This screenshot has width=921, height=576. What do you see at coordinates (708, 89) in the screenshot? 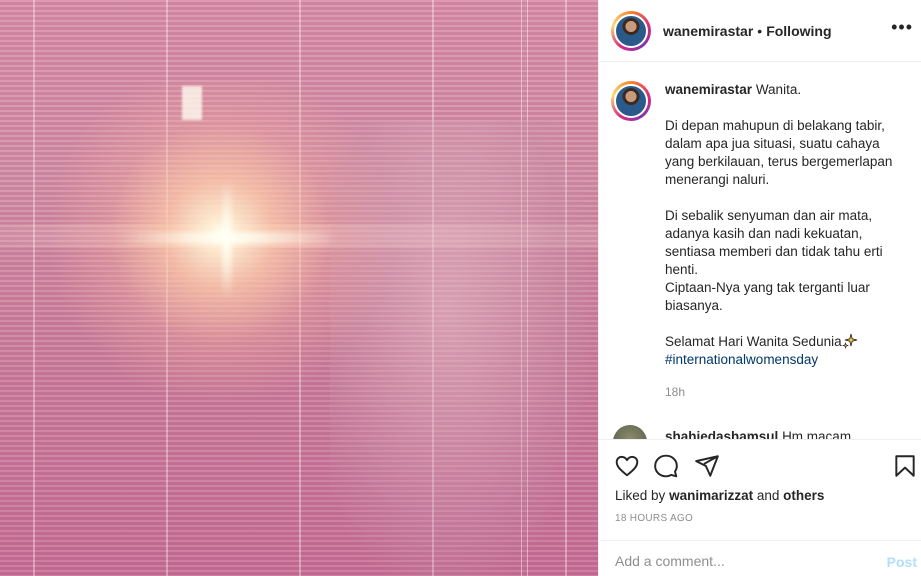
I see `caption-username: wanemirastar` at bounding box center [708, 89].